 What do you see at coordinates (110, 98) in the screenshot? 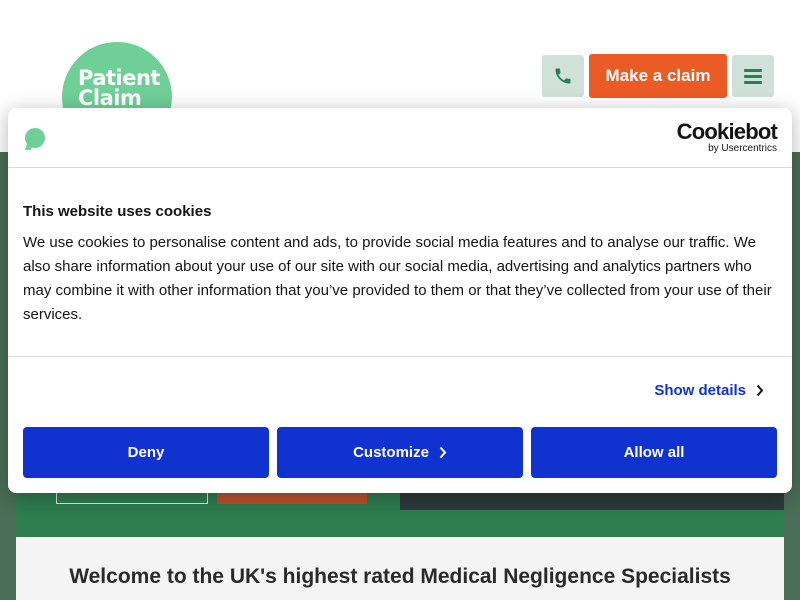
I see `logo-line-2: Claim` at bounding box center [110, 98].